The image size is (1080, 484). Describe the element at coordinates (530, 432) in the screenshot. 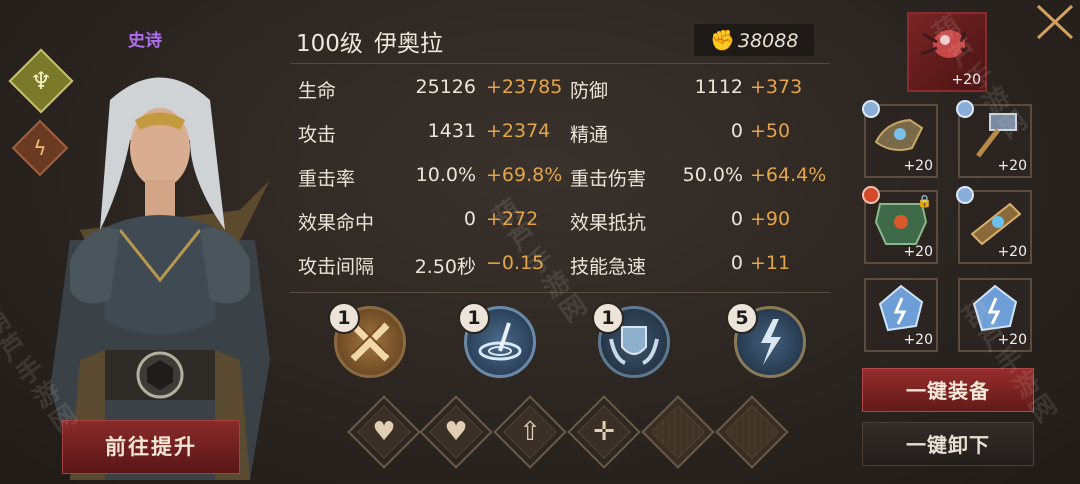

I see `arrow-up-icon: ⇧` at that location.